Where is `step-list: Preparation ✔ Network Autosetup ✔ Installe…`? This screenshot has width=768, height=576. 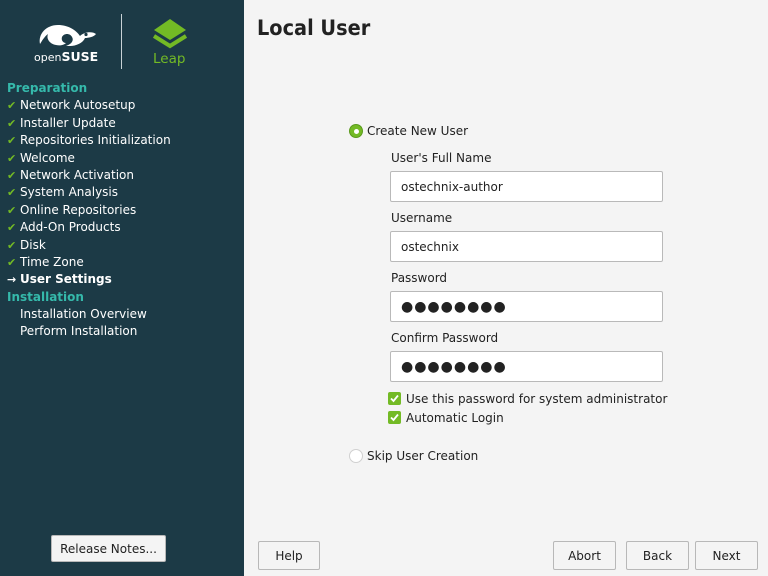 step-list: Preparation ✔ Network Autosetup ✔ Installe… is located at coordinates (125, 210).